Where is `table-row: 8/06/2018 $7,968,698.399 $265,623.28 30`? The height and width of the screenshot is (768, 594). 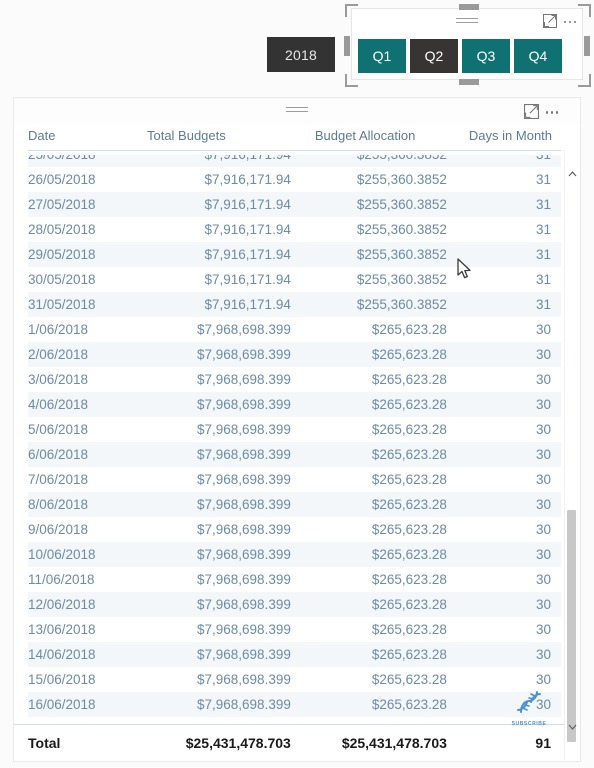
table-row: 8/06/2018 $7,968,698.399 $265,623.28 30 is located at coordinates (294, 504).